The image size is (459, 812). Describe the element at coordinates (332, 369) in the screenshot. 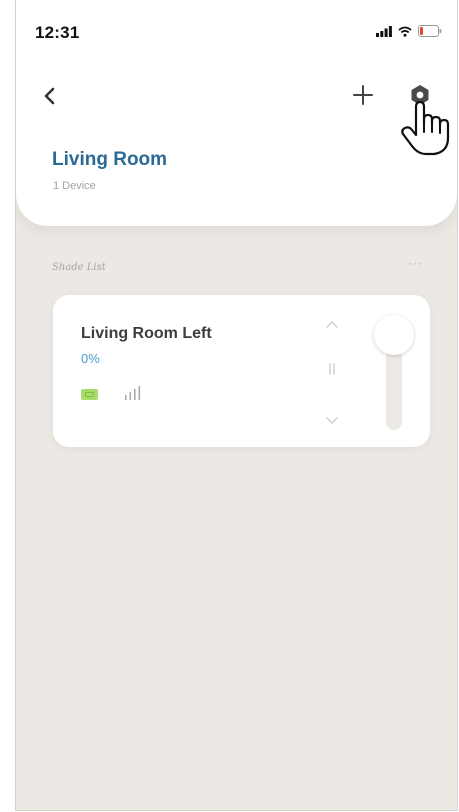

I see `pause-icon` at that location.